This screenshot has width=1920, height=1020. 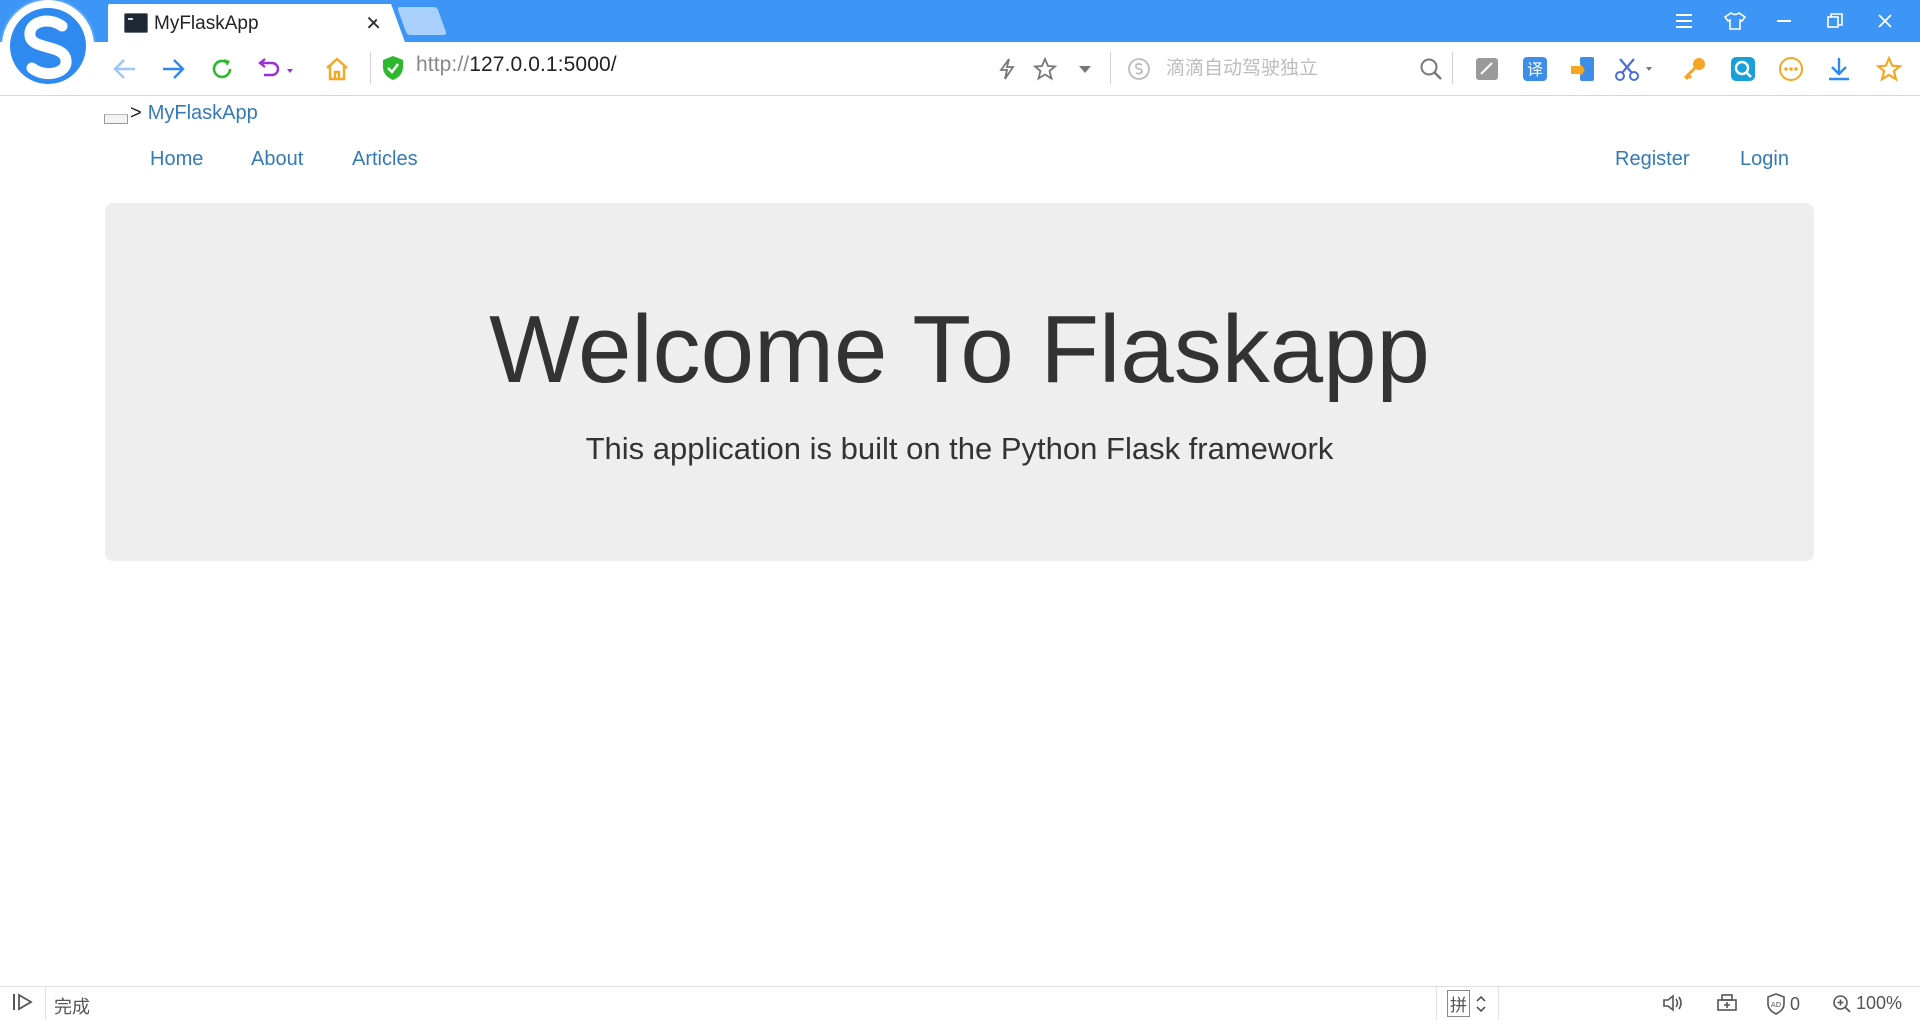 What do you see at coordinates (1085, 69) in the screenshot?
I see `chevron-down-icon` at bounding box center [1085, 69].